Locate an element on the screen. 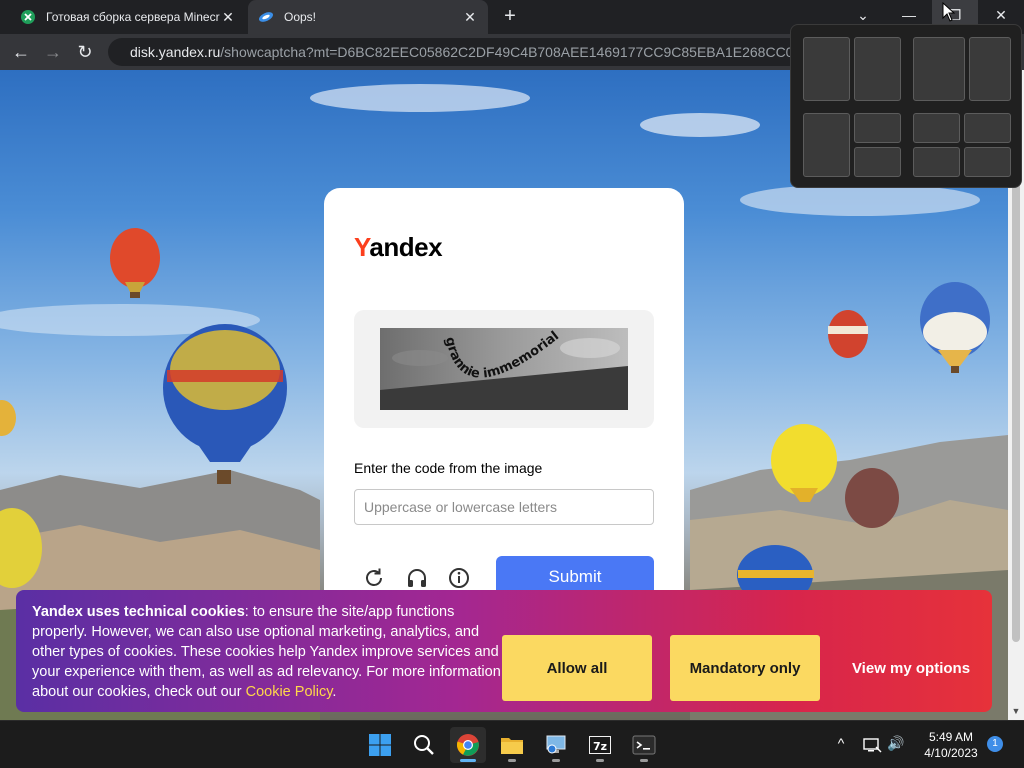 The image size is (1024, 768). captcha-prompt: Enter the code from the image is located at coordinates (448, 468).